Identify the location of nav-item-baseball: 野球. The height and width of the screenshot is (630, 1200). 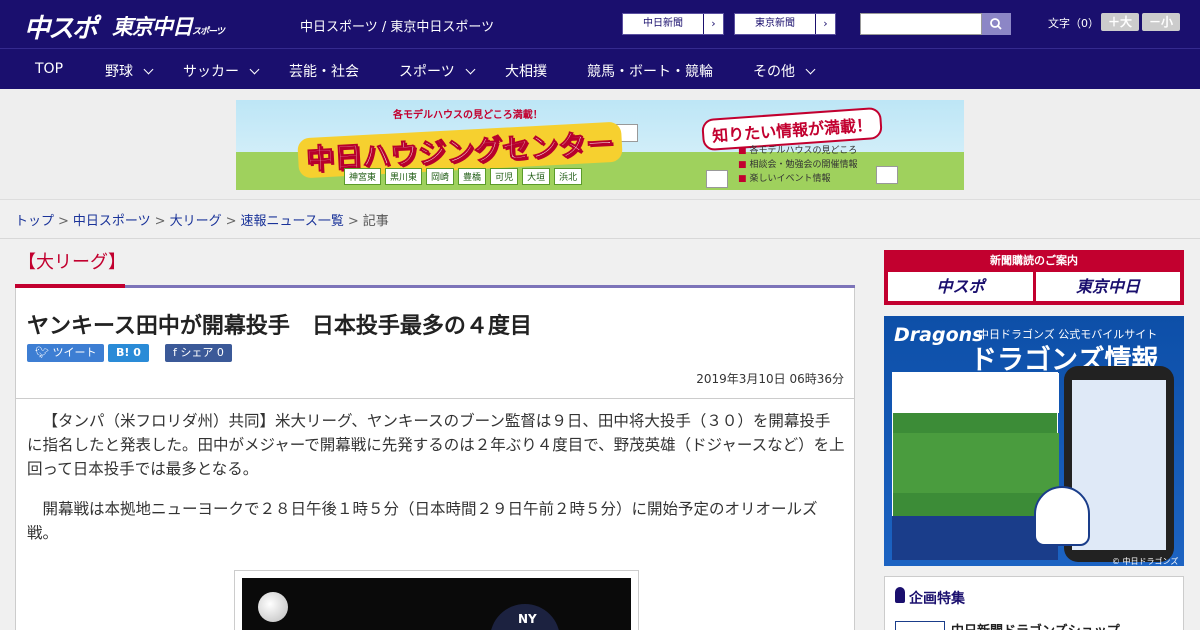
(129, 71).